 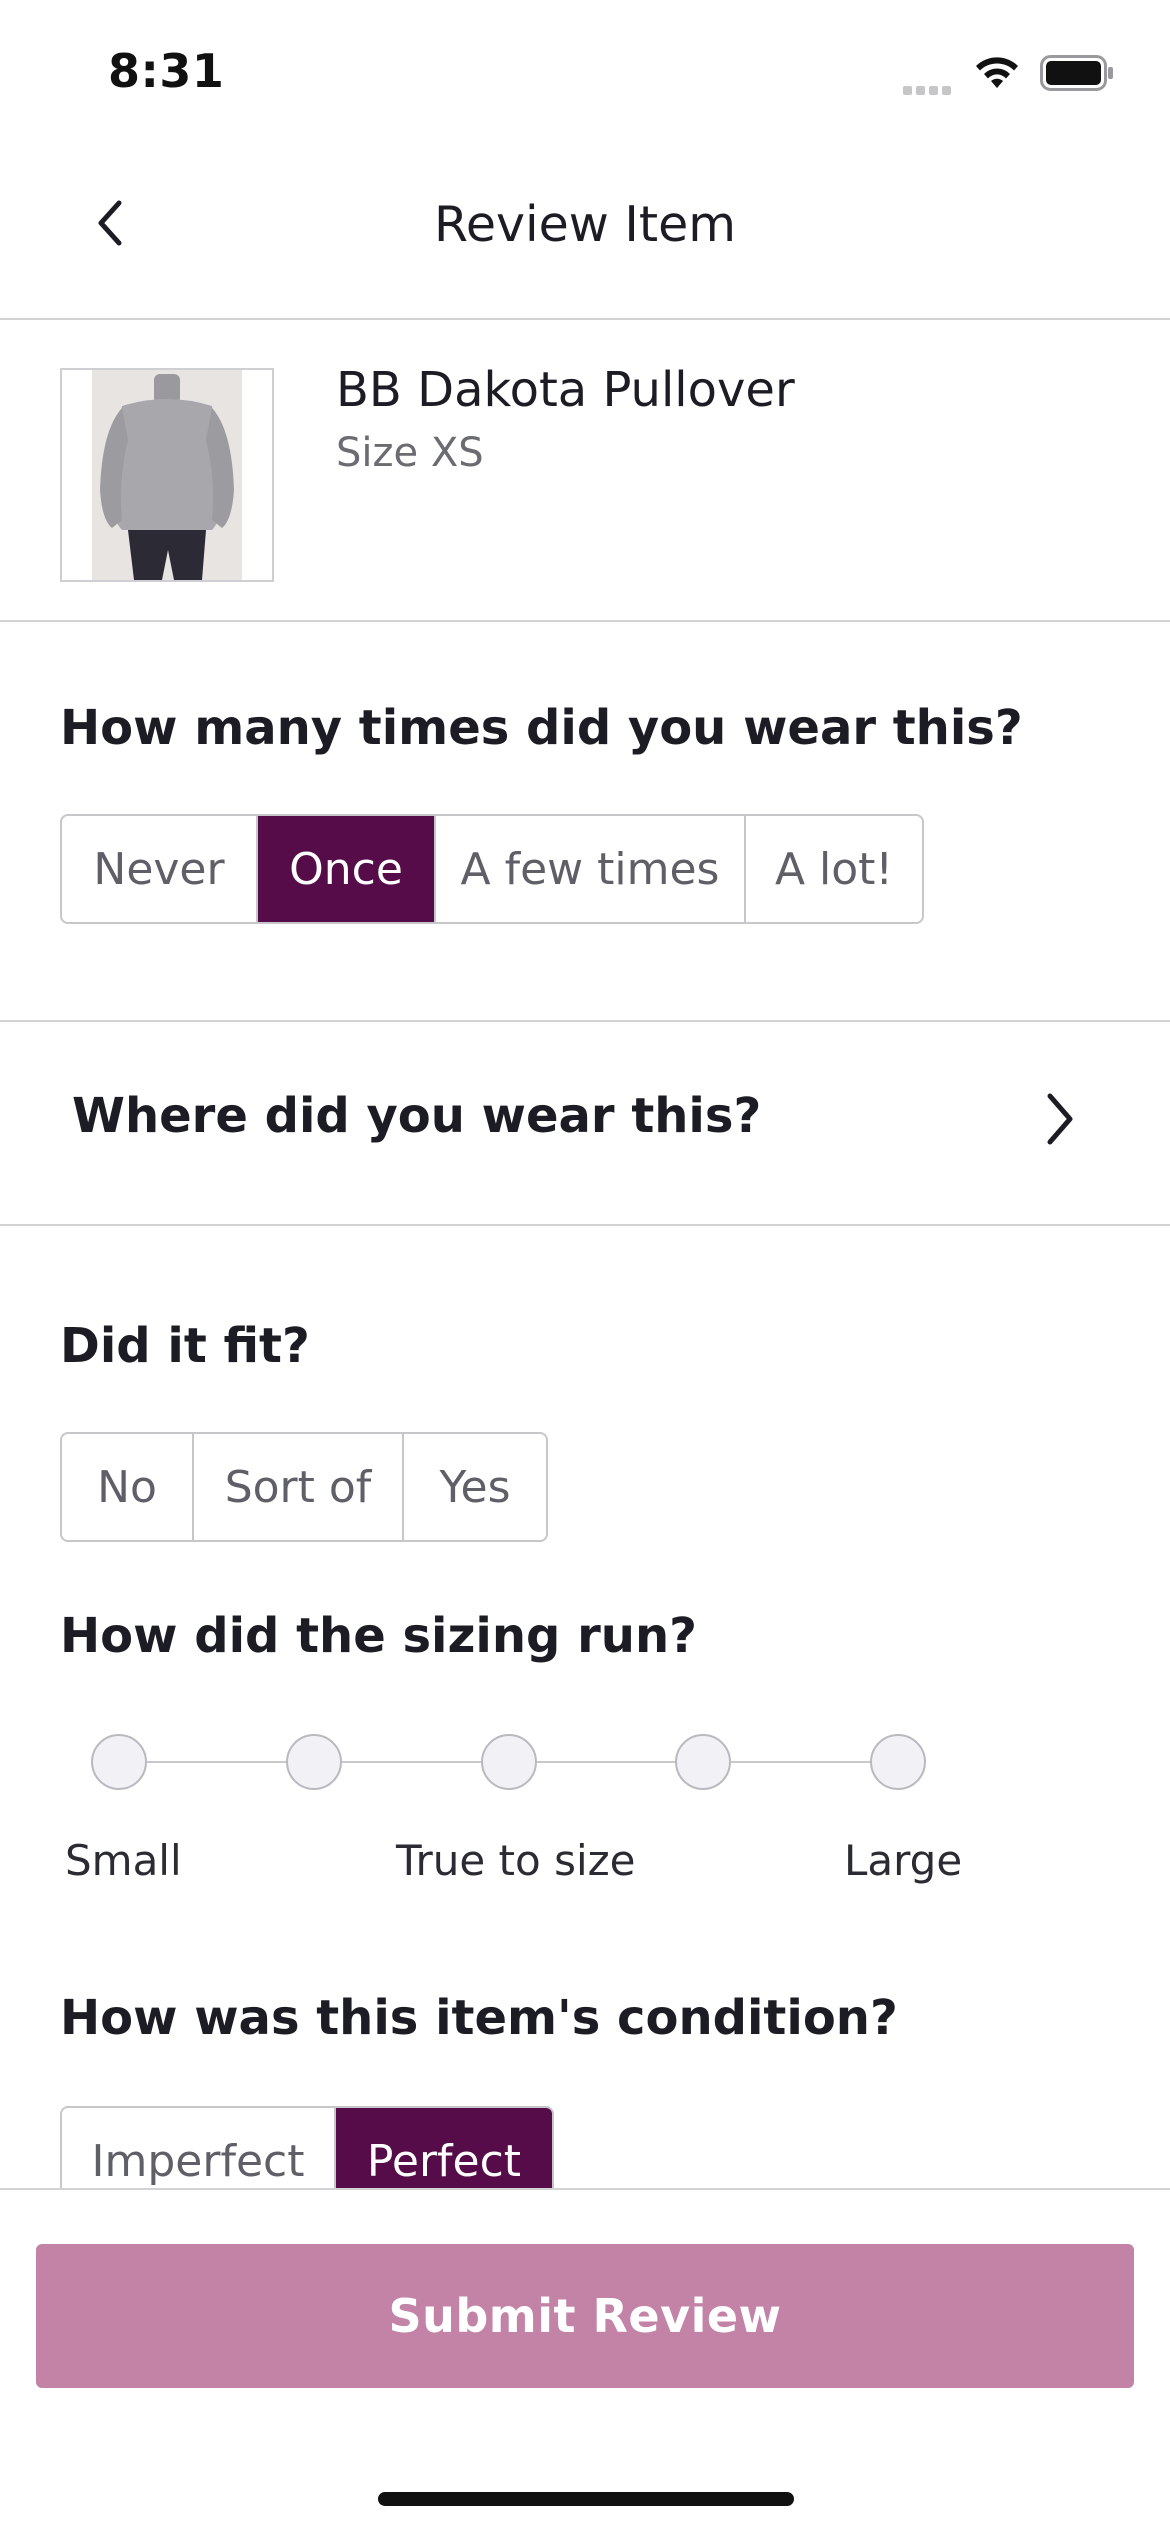 What do you see at coordinates (123, 1860) in the screenshot?
I see `sizing-label-small: Small` at bounding box center [123, 1860].